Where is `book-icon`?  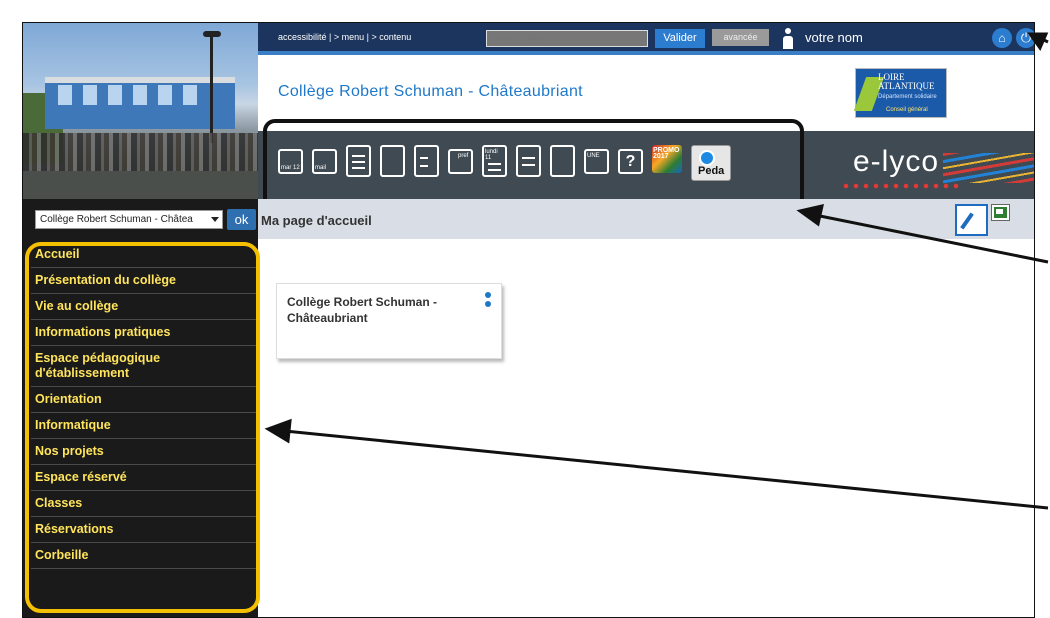
book-icon is located at coordinates (562, 161).